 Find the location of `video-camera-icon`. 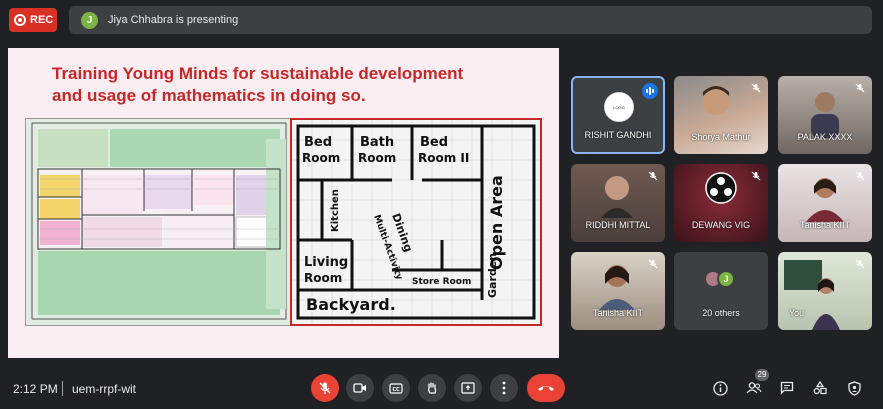

video-camera-icon is located at coordinates (359, 388).